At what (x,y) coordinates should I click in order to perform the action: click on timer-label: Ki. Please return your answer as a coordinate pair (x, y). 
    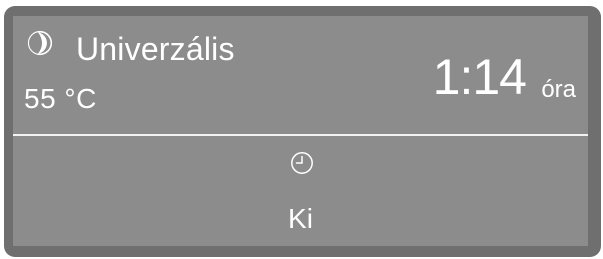
    Looking at the image, I should click on (300, 219).